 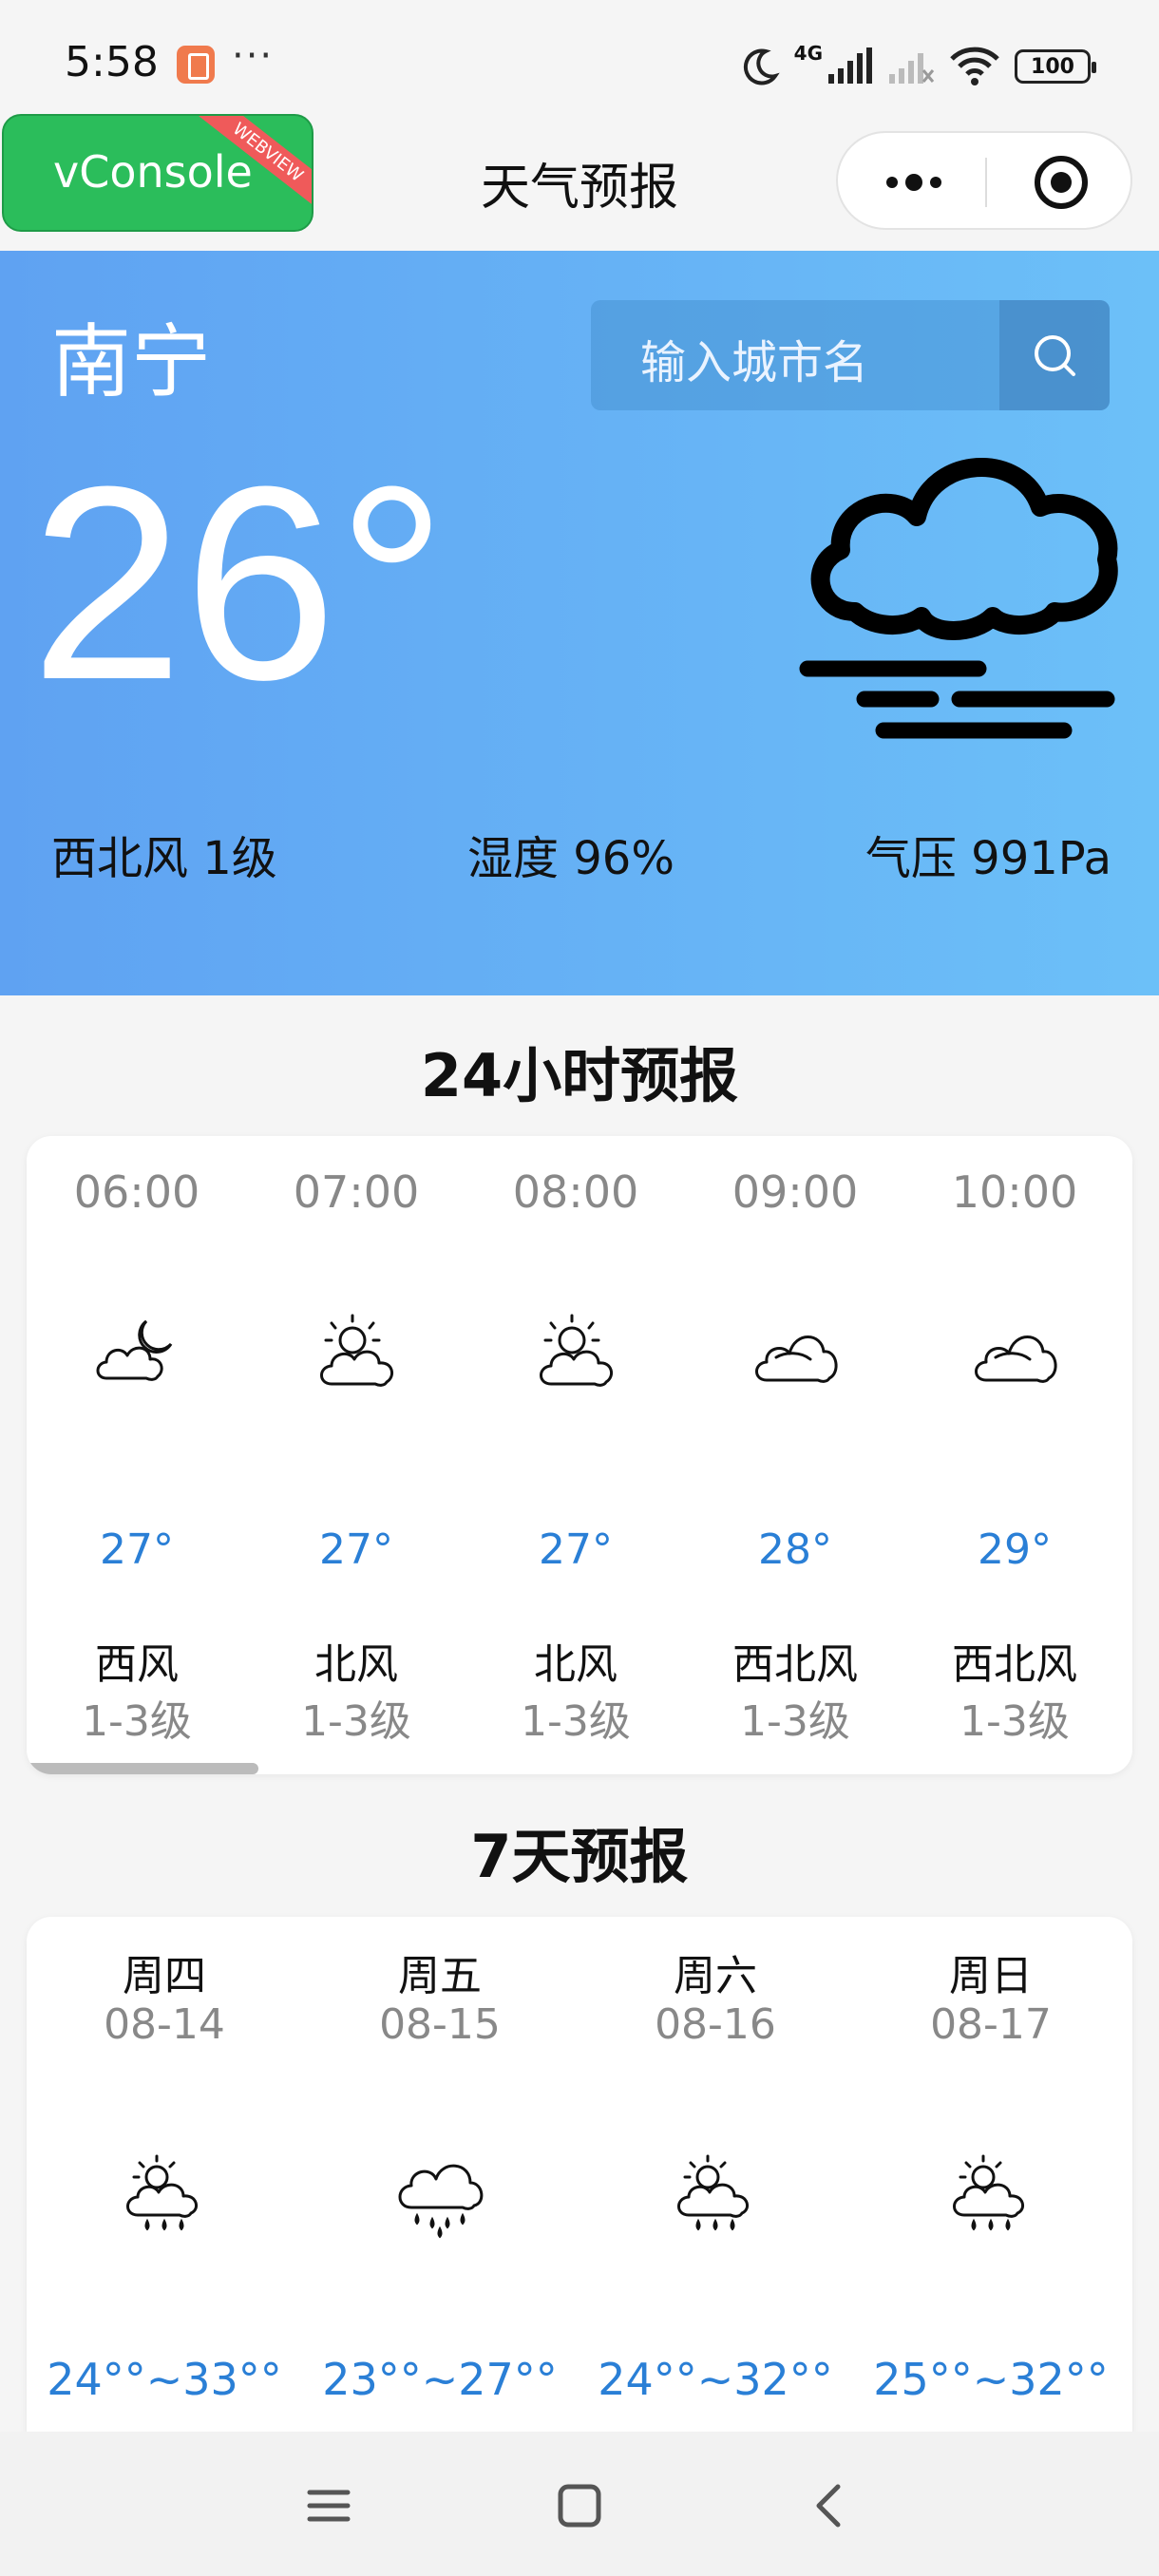 What do you see at coordinates (570, 858) in the screenshot?
I see `humidity-info: 湿度 96%` at bounding box center [570, 858].